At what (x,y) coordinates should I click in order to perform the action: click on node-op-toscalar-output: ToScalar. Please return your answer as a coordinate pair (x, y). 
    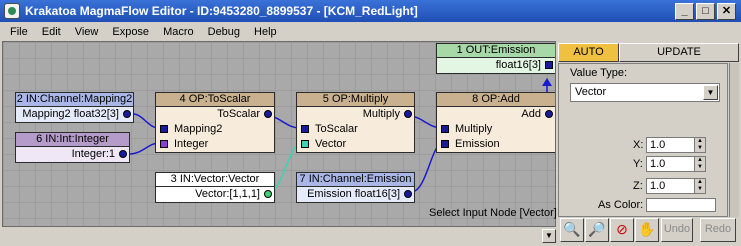
    Looking at the image, I should click on (215, 114).